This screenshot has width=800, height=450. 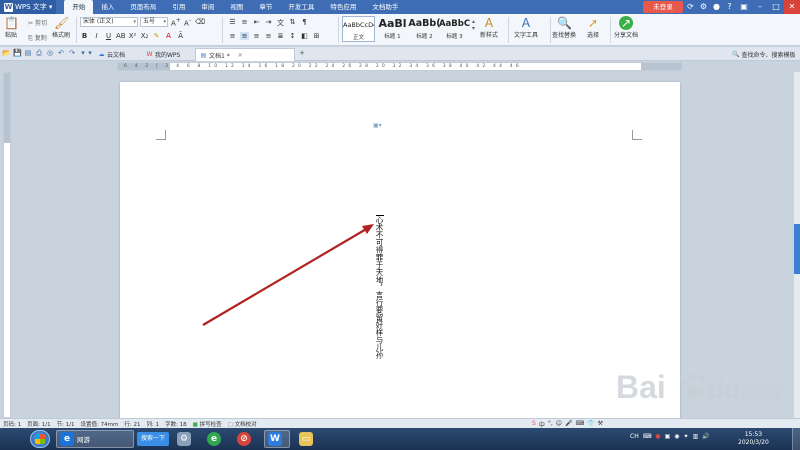 I want to click on tray-app-icon: ●, so click(x=657, y=436).